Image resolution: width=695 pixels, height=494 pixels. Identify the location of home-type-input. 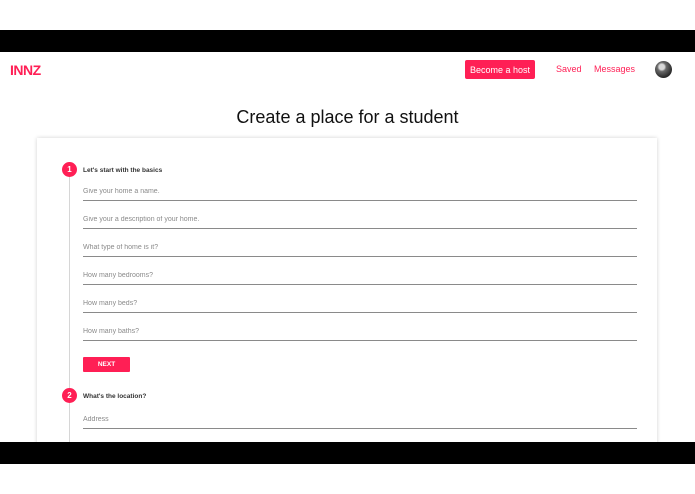
(360, 247).